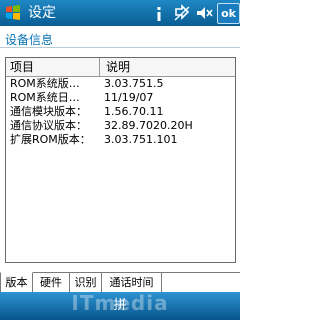  Describe the element at coordinates (120, 47) in the screenshot. I see `heading-divider` at that location.